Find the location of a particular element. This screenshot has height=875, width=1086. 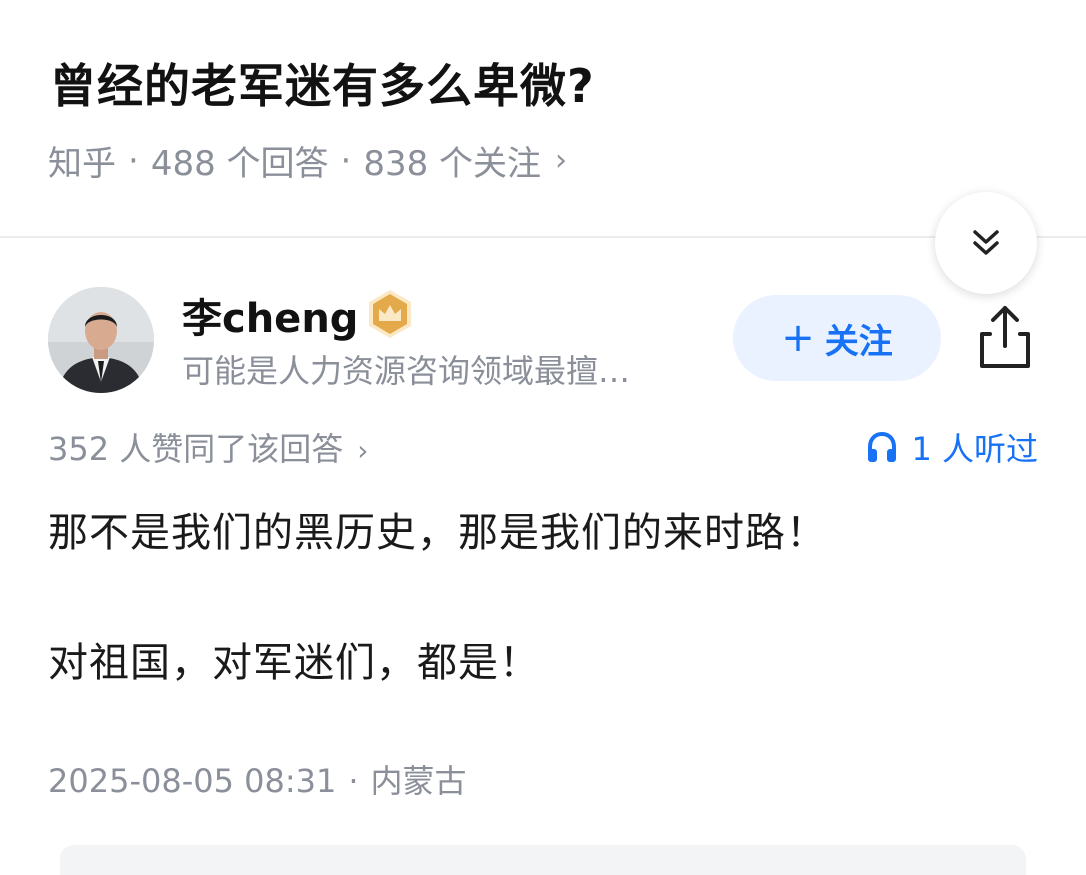

follow-button: + 关注 is located at coordinates (837, 338).